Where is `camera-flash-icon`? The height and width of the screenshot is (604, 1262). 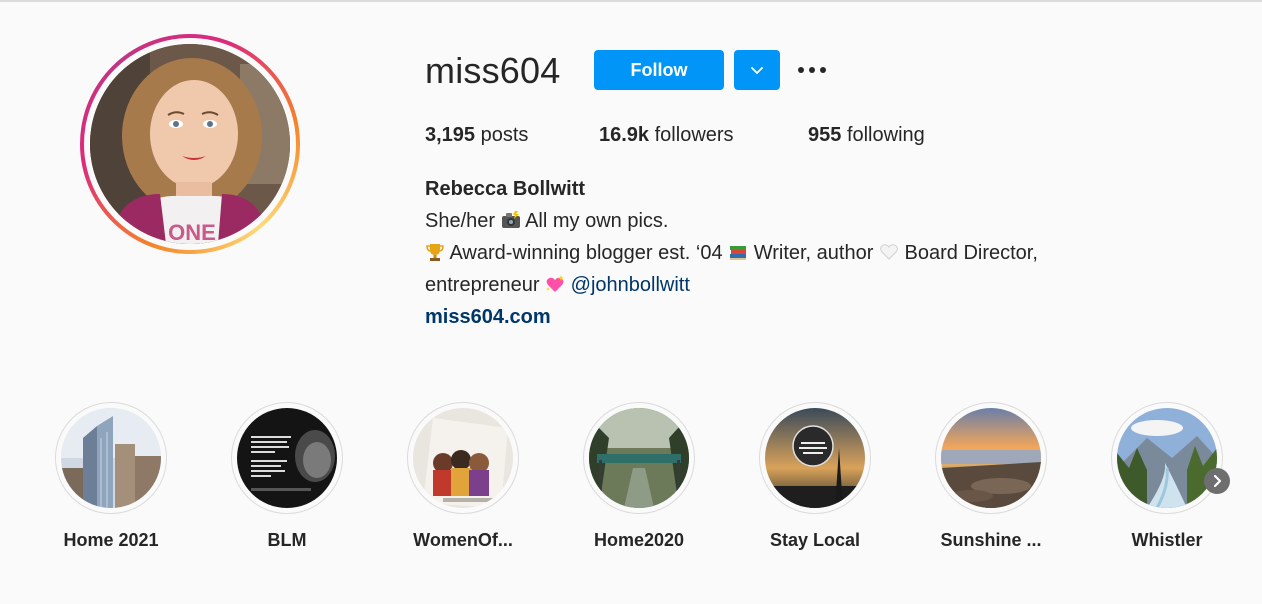 camera-flash-icon is located at coordinates (510, 219).